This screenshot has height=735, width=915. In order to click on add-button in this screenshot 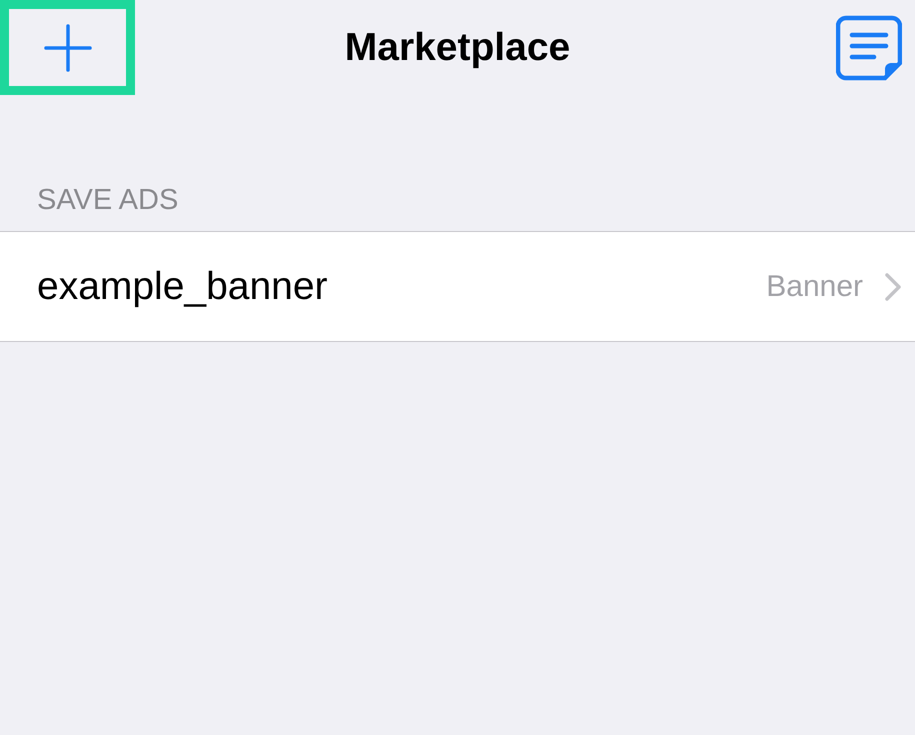, I will do `click(67, 47)`.